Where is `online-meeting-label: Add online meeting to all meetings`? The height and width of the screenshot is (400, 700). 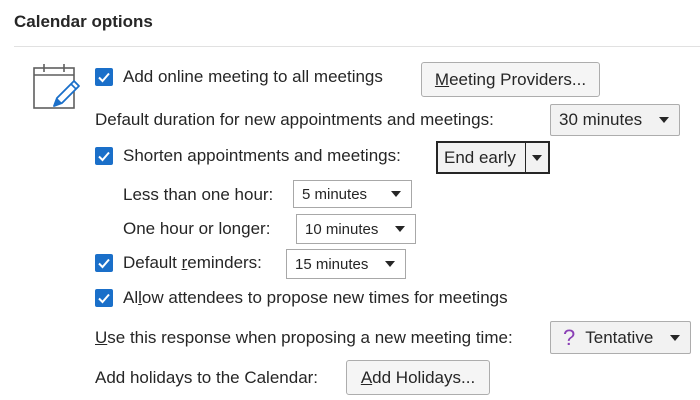
online-meeting-label: Add online meeting to all meetings is located at coordinates (253, 76).